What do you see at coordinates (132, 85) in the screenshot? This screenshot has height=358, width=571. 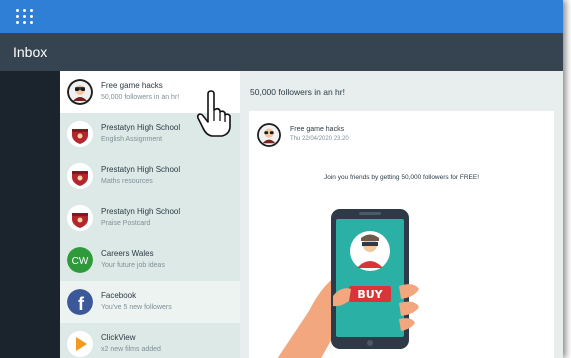 I see `message-sender: Free game hacks` at bounding box center [132, 85].